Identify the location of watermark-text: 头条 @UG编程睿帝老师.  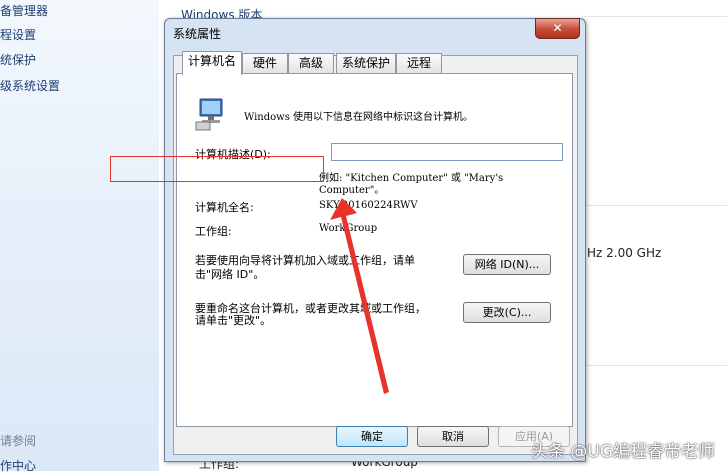
(622, 452).